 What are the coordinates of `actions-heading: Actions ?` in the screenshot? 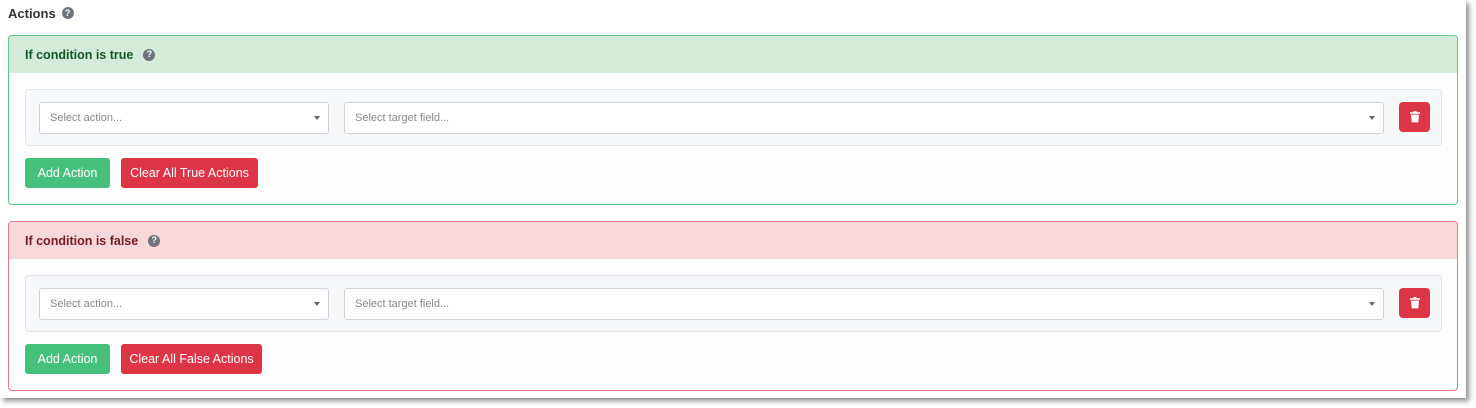 It's located at (41, 13).